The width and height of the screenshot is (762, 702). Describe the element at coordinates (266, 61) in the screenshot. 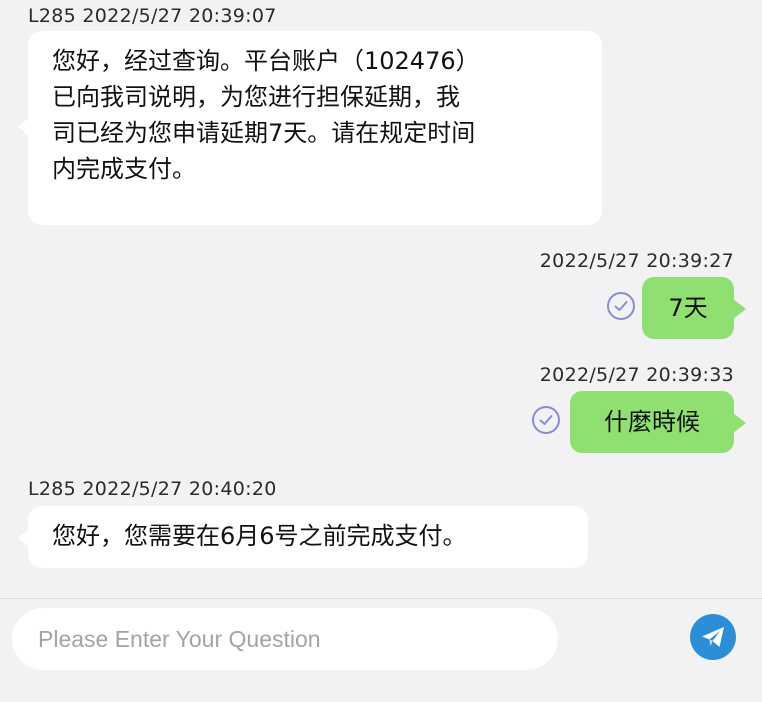

I see `message-line: 您好，经过查询。平台账户（102476）` at that location.